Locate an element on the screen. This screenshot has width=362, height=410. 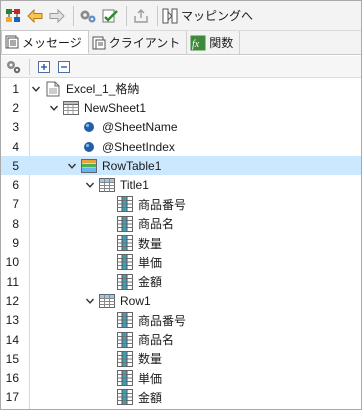
tree-row: 3 @SheetName is located at coordinates (181, 127).